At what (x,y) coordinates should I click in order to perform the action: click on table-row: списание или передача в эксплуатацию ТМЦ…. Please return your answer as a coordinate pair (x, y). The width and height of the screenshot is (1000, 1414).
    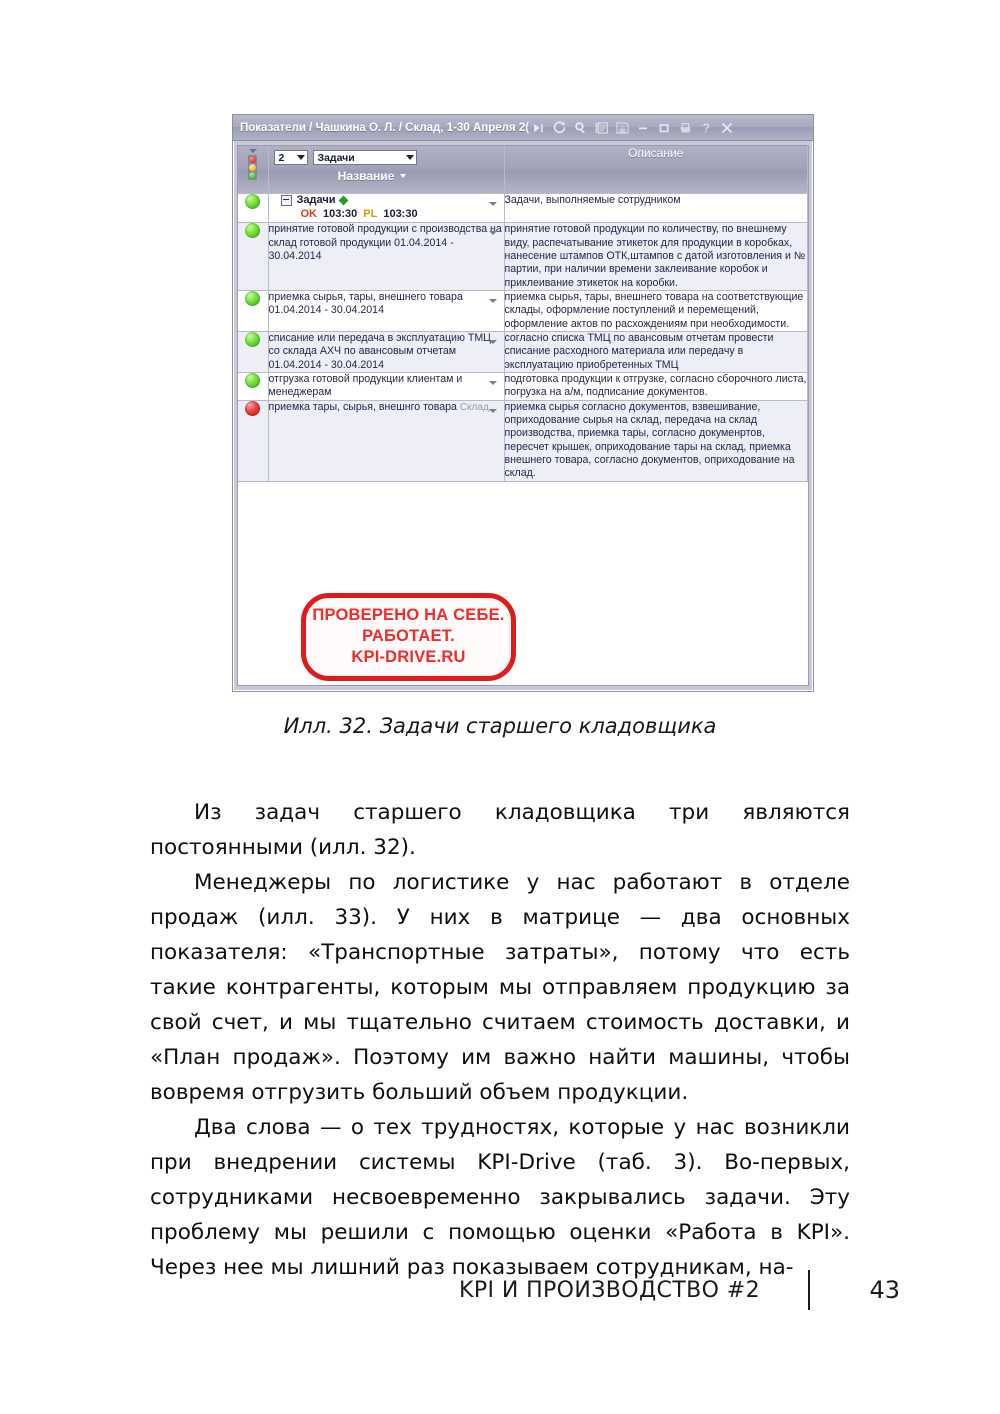
    Looking at the image, I should click on (523, 352).